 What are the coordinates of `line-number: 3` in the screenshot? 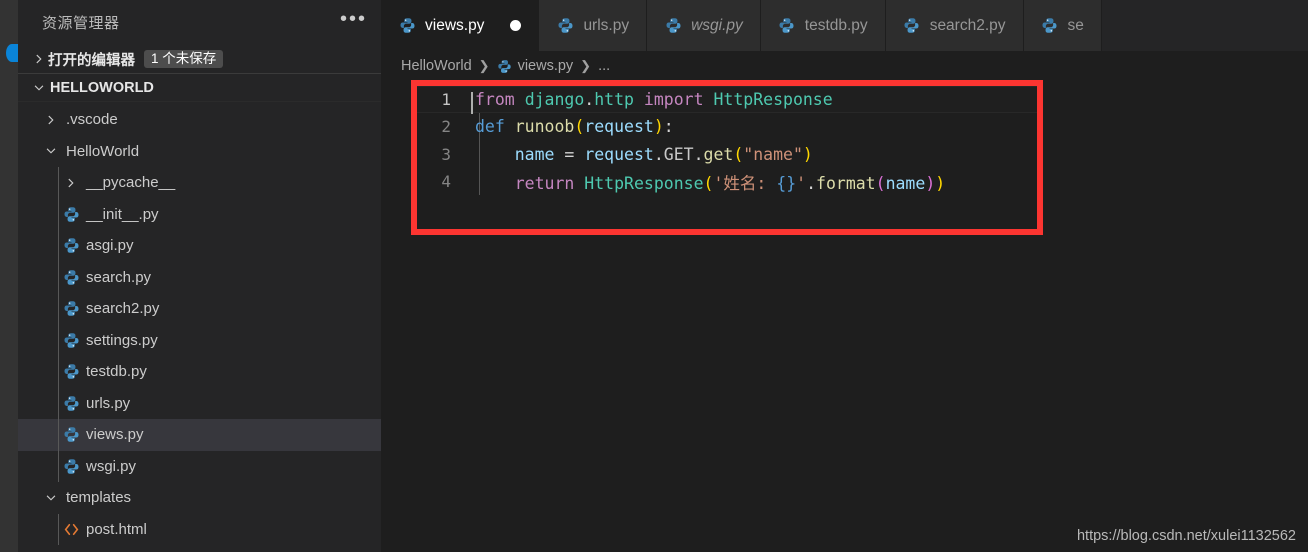 It's located at (446, 154).